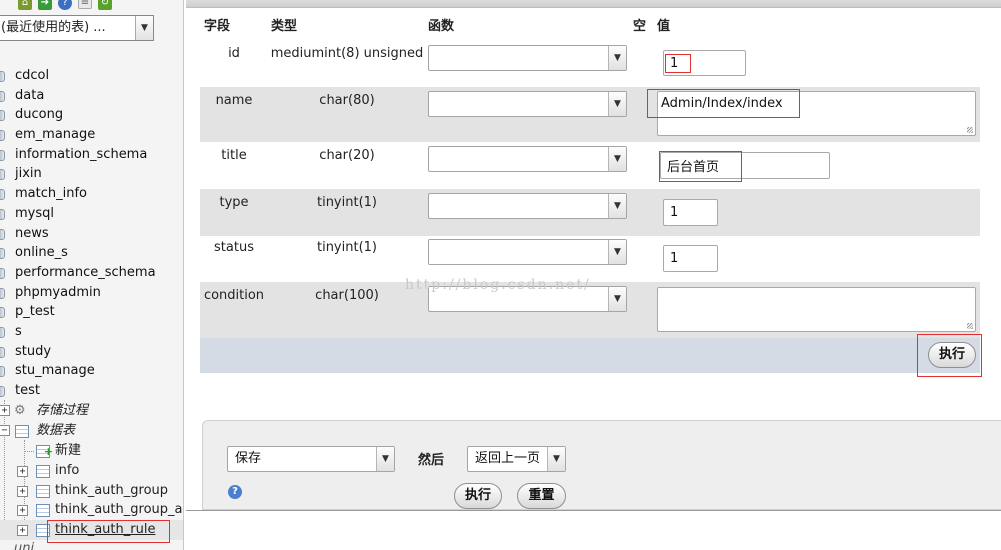 The height and width of the screenshot is (550, 1001). Describe the element at coordinates (41, 253) in the screenshot. I see `database-name: online_s` at that location.